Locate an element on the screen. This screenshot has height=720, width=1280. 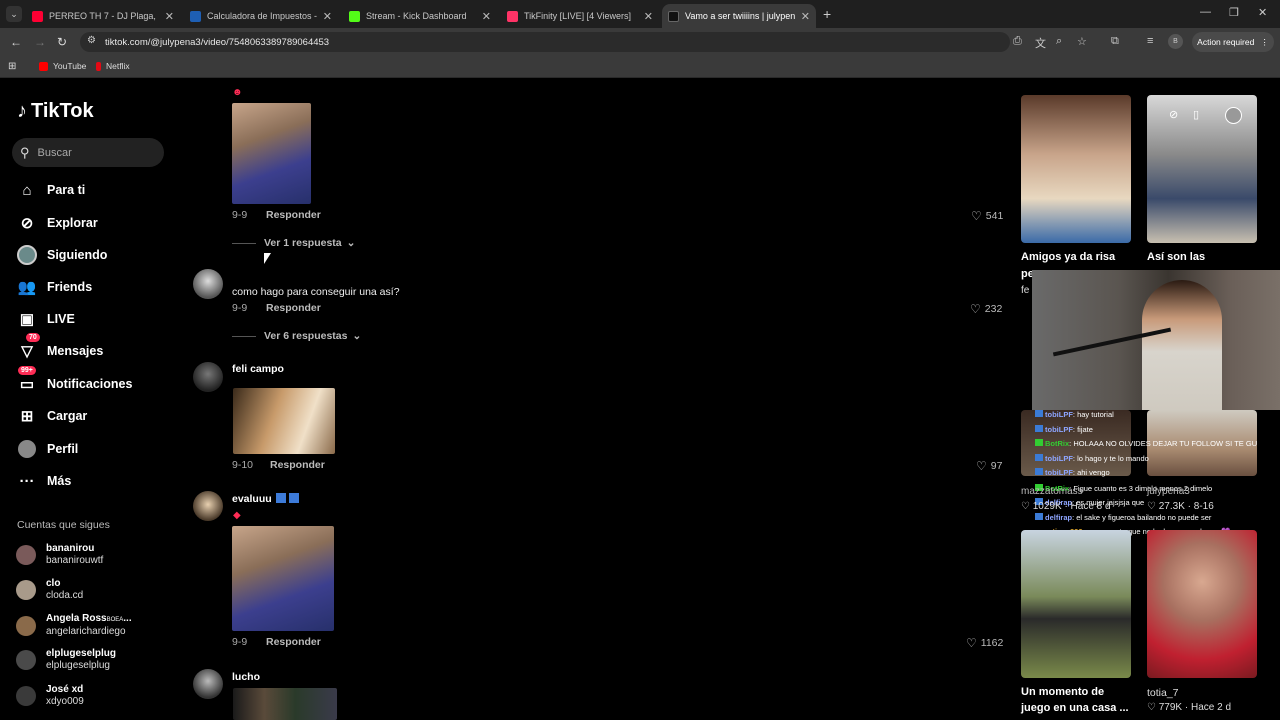
tab-list-dropdown-icon: ⌄ is located at coordinates (14, 14).